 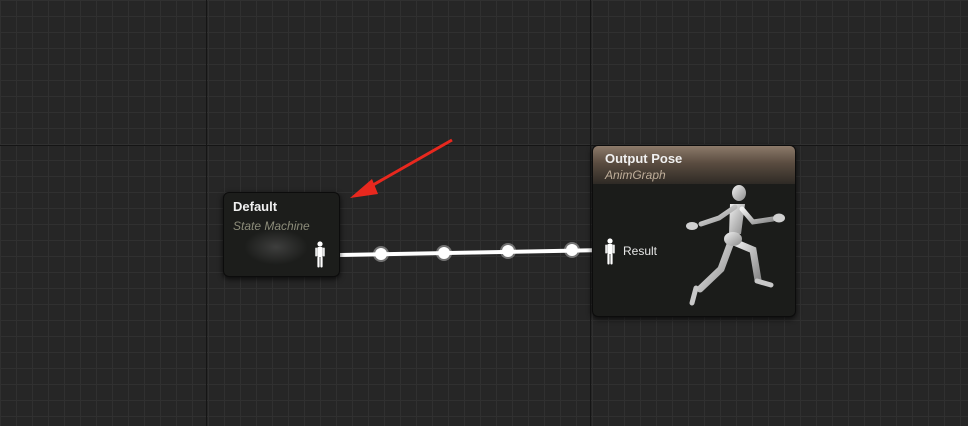 What do you see at coordinates (739, 247) in the screenshot?
I see `running-mannequin-icon` at bounding box center [739, 247].